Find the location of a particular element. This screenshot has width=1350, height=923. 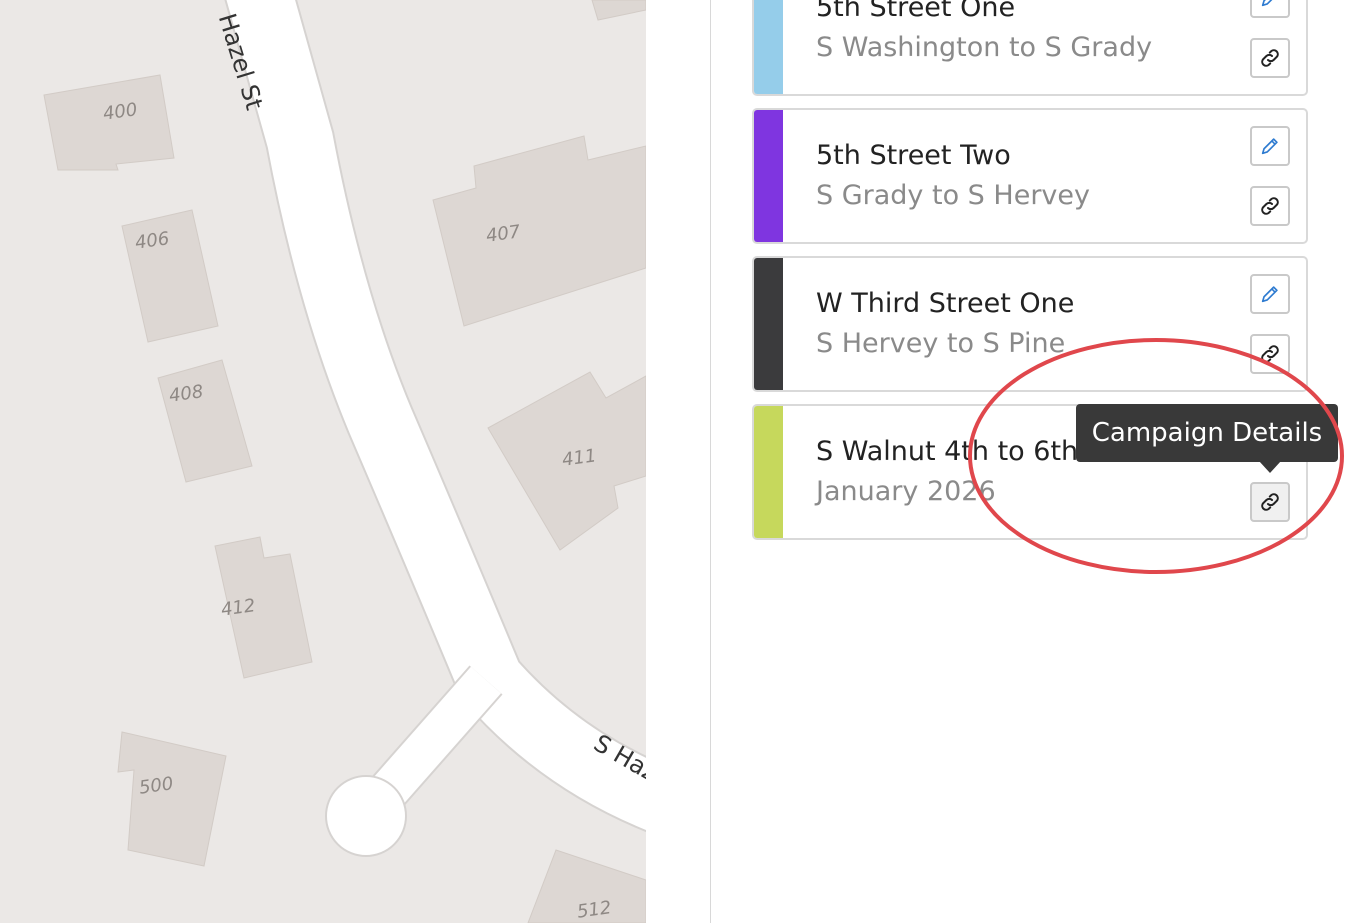

campaign-card: 5th Street Two S Grady to S Hervey is located at coordinates (1030, 176).